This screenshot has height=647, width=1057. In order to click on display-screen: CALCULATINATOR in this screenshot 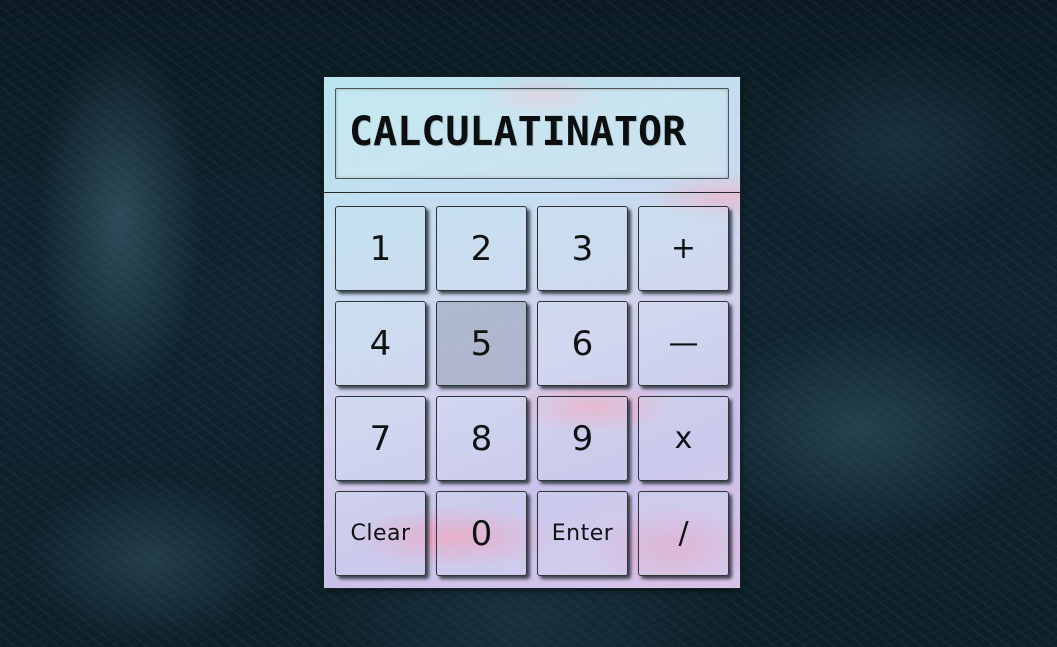, I will do `click(532, 133)`.